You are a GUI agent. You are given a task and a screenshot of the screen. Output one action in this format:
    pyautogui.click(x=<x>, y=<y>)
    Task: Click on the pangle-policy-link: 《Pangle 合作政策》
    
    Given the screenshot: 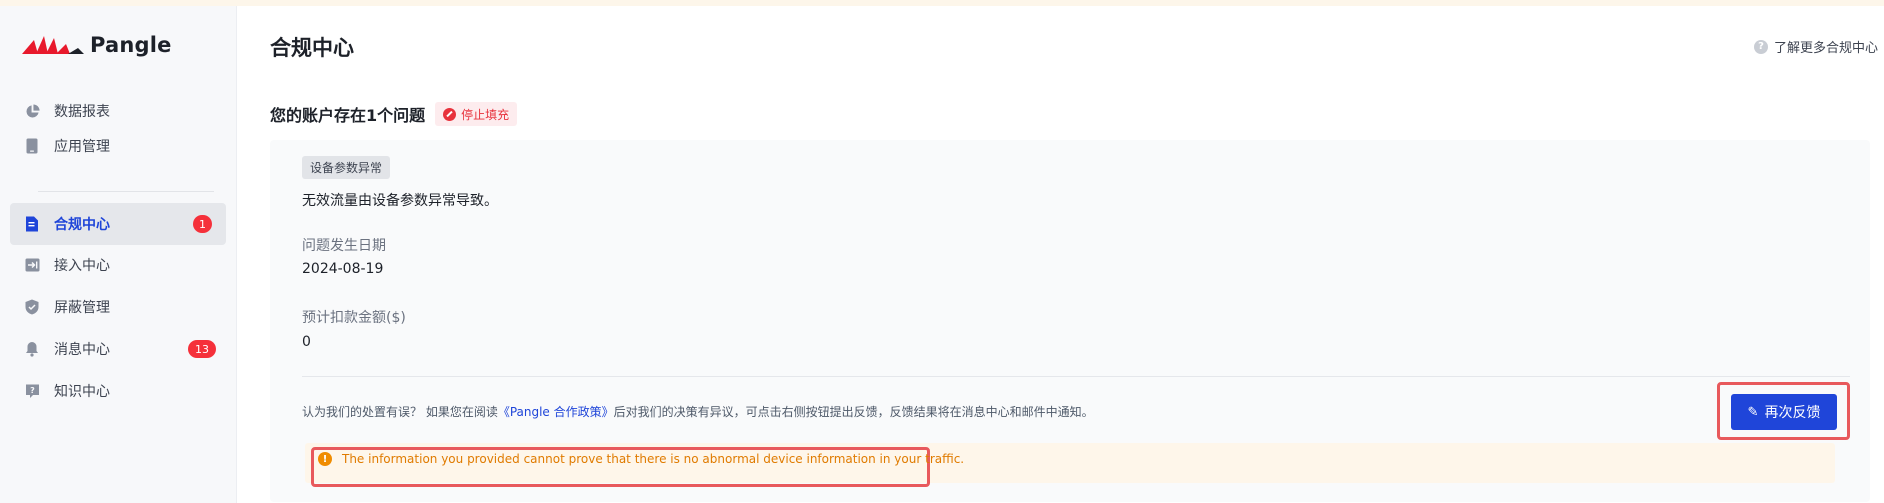 What is the action you would take?
    pyautogui.click(x=556, y=412)
    